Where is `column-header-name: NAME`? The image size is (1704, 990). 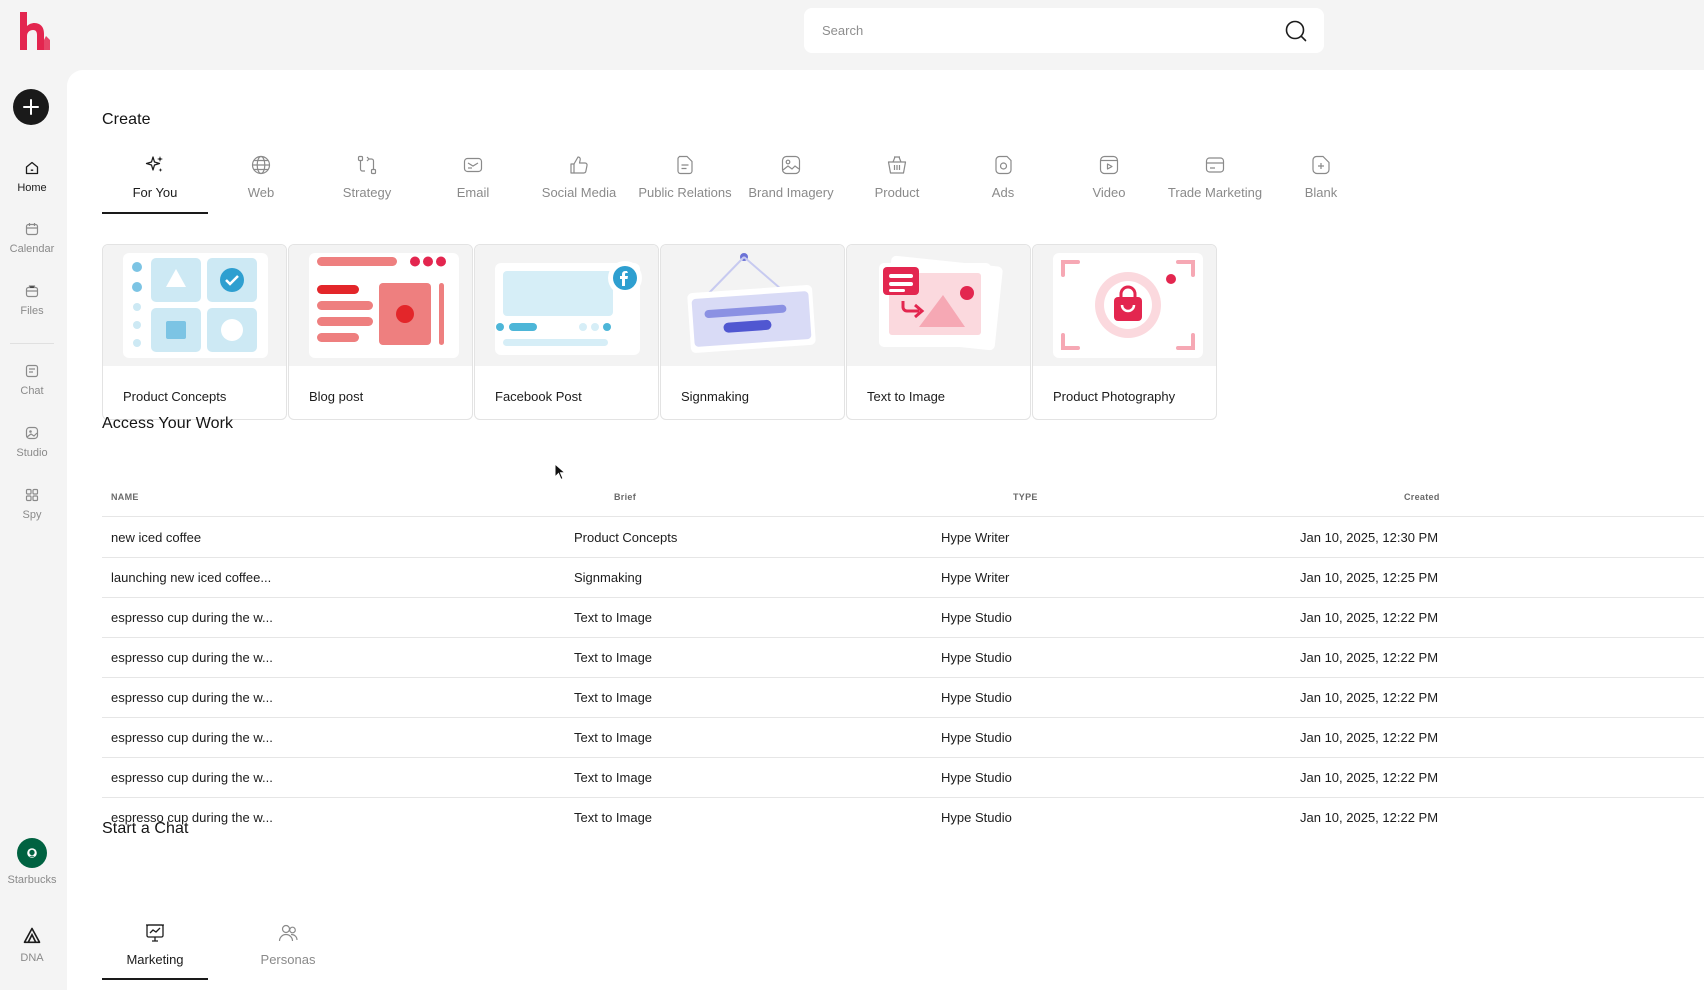 column-header-name: NAME is located at coordinates (125, 497).